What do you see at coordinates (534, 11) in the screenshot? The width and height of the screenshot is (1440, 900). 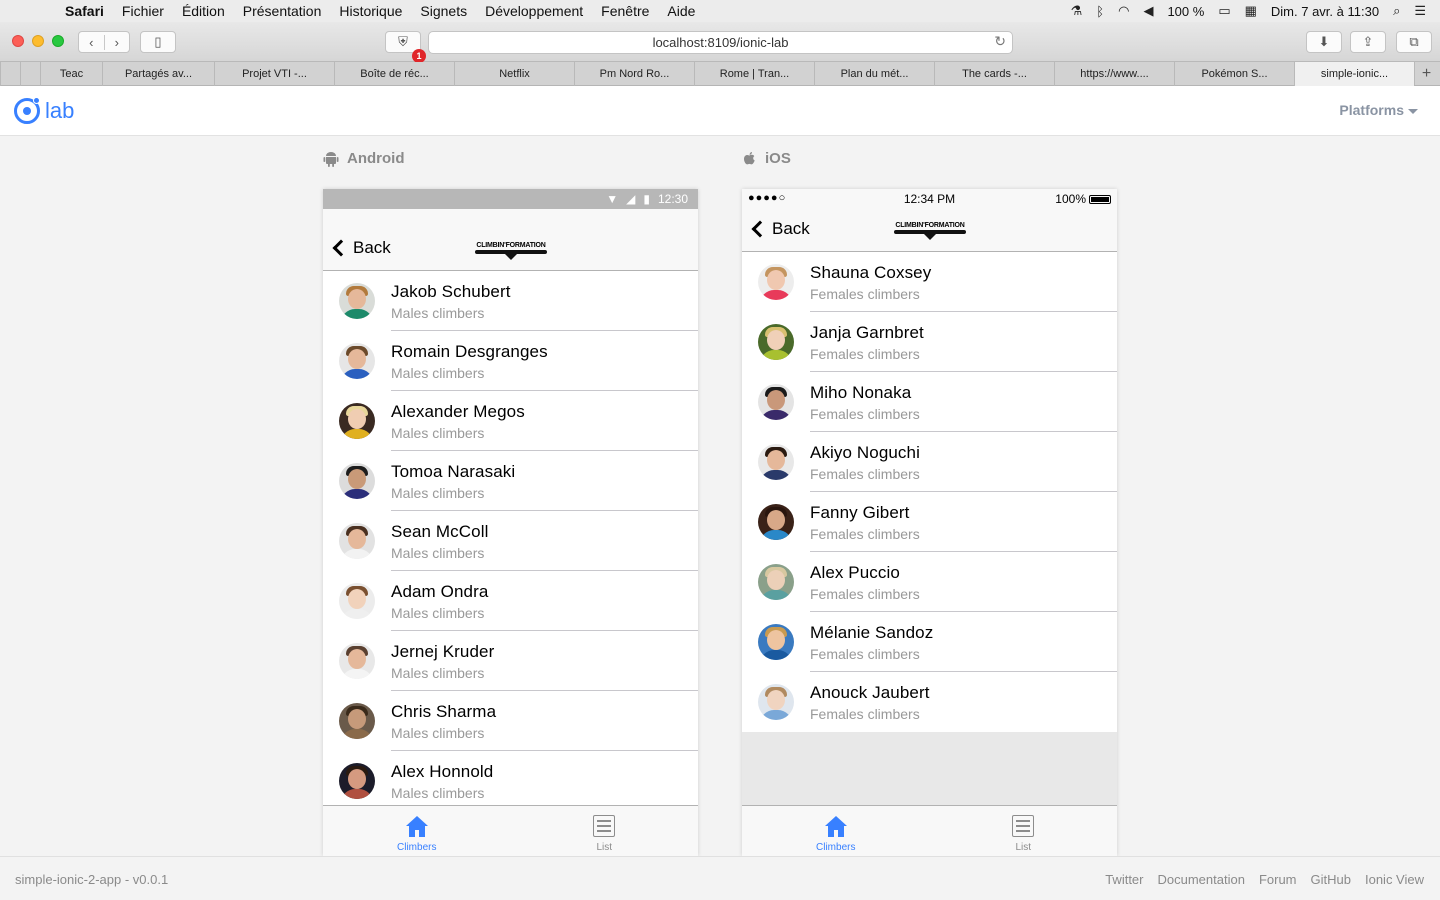 I see `menu-developpement: Développement` at bounding box center [534, 11].